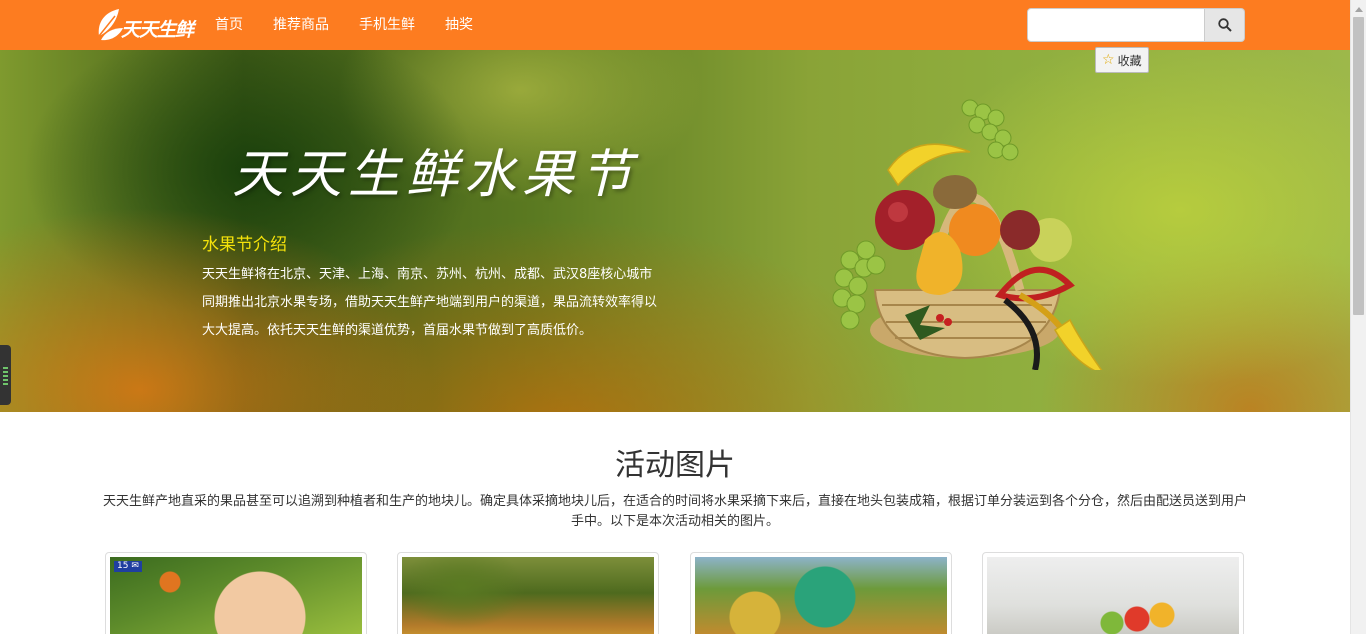 This screenshot has height=634, width=1366. Describe the element at coordinates (1129, 60) in the screenshot. I see `favorite-label: 收藏` at that location.